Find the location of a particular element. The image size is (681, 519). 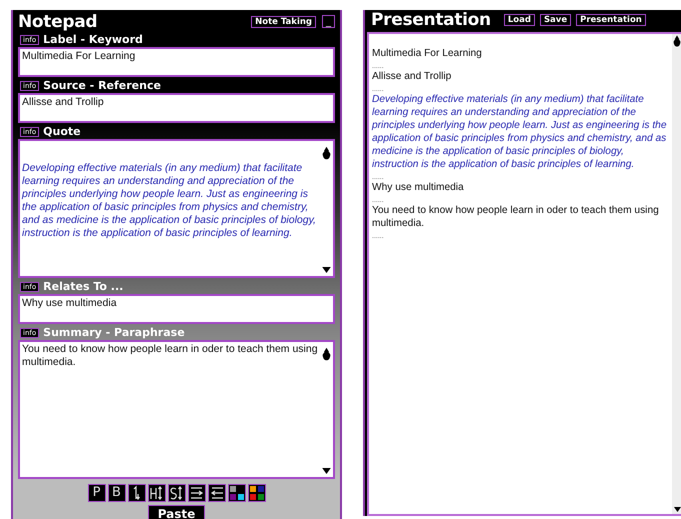

field-text: Why use multimedia is located at coordinates (69, 303).